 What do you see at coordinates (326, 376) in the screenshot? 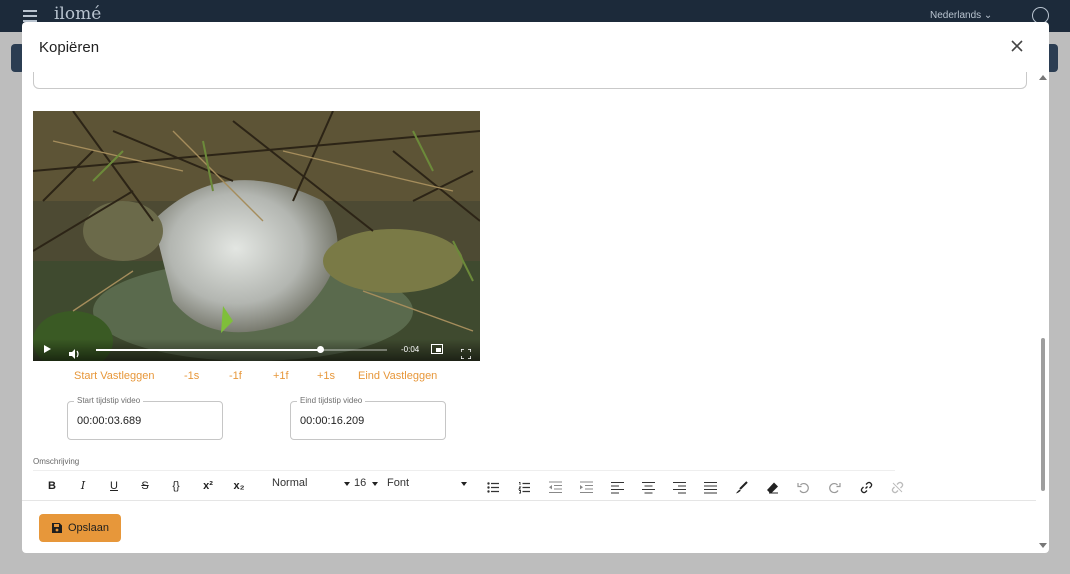
I see `plus-1s-button: +1s` at bounding box center [326, 376].